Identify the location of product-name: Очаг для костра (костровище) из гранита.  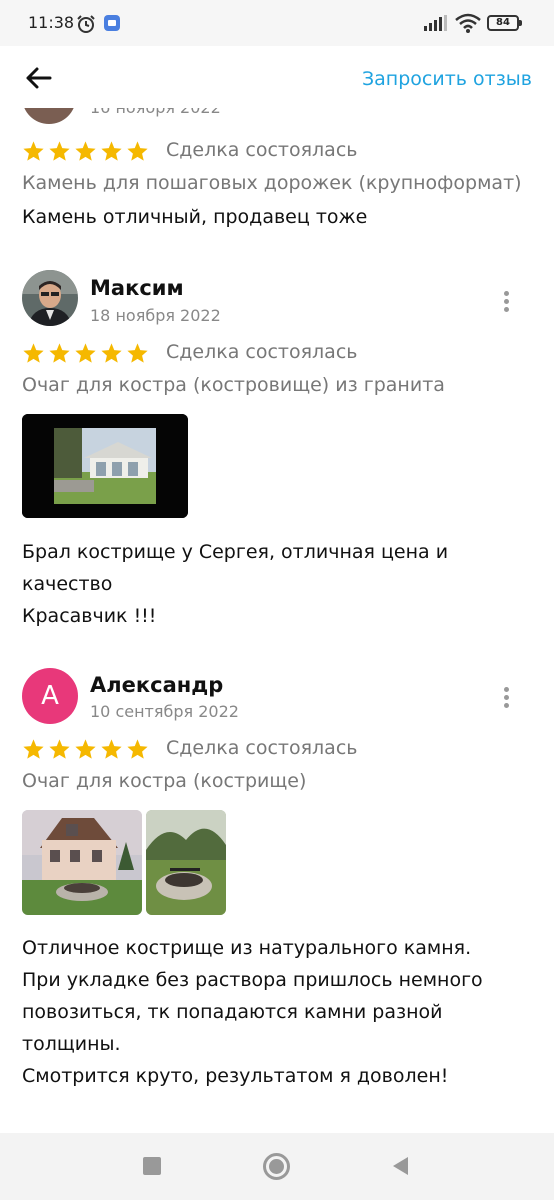
(233, 385).